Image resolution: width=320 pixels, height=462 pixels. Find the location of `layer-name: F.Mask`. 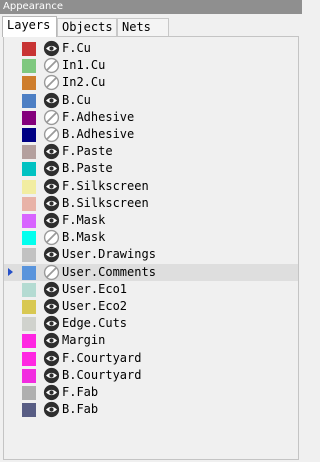

layer-name: F.Mask is located at coordinates (84, 220).